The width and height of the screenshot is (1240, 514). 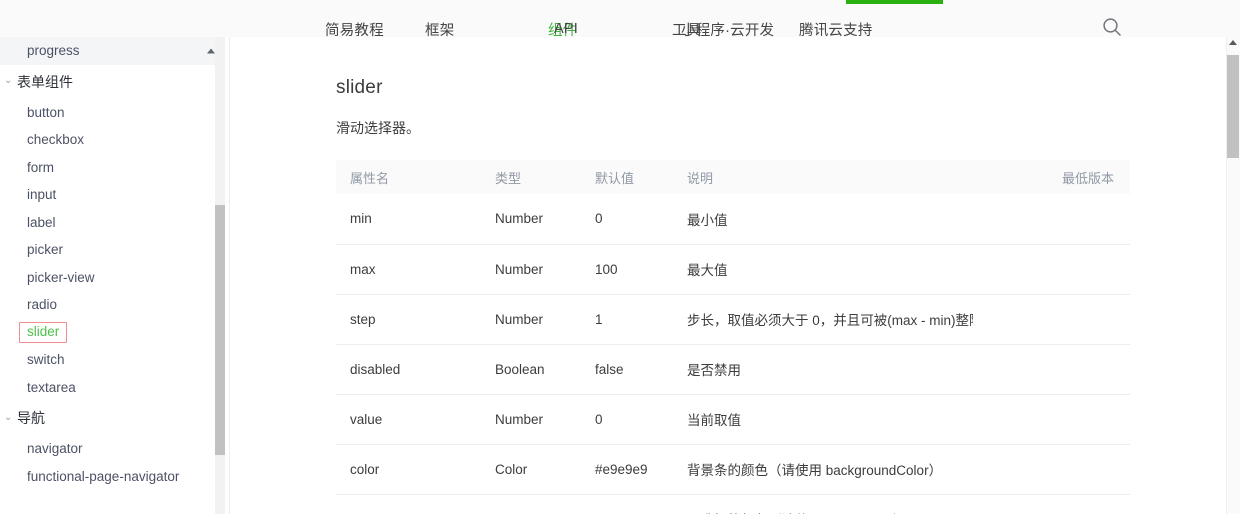 I want to click on sidebar-item-label: 导航, so click(x=31, y=418).